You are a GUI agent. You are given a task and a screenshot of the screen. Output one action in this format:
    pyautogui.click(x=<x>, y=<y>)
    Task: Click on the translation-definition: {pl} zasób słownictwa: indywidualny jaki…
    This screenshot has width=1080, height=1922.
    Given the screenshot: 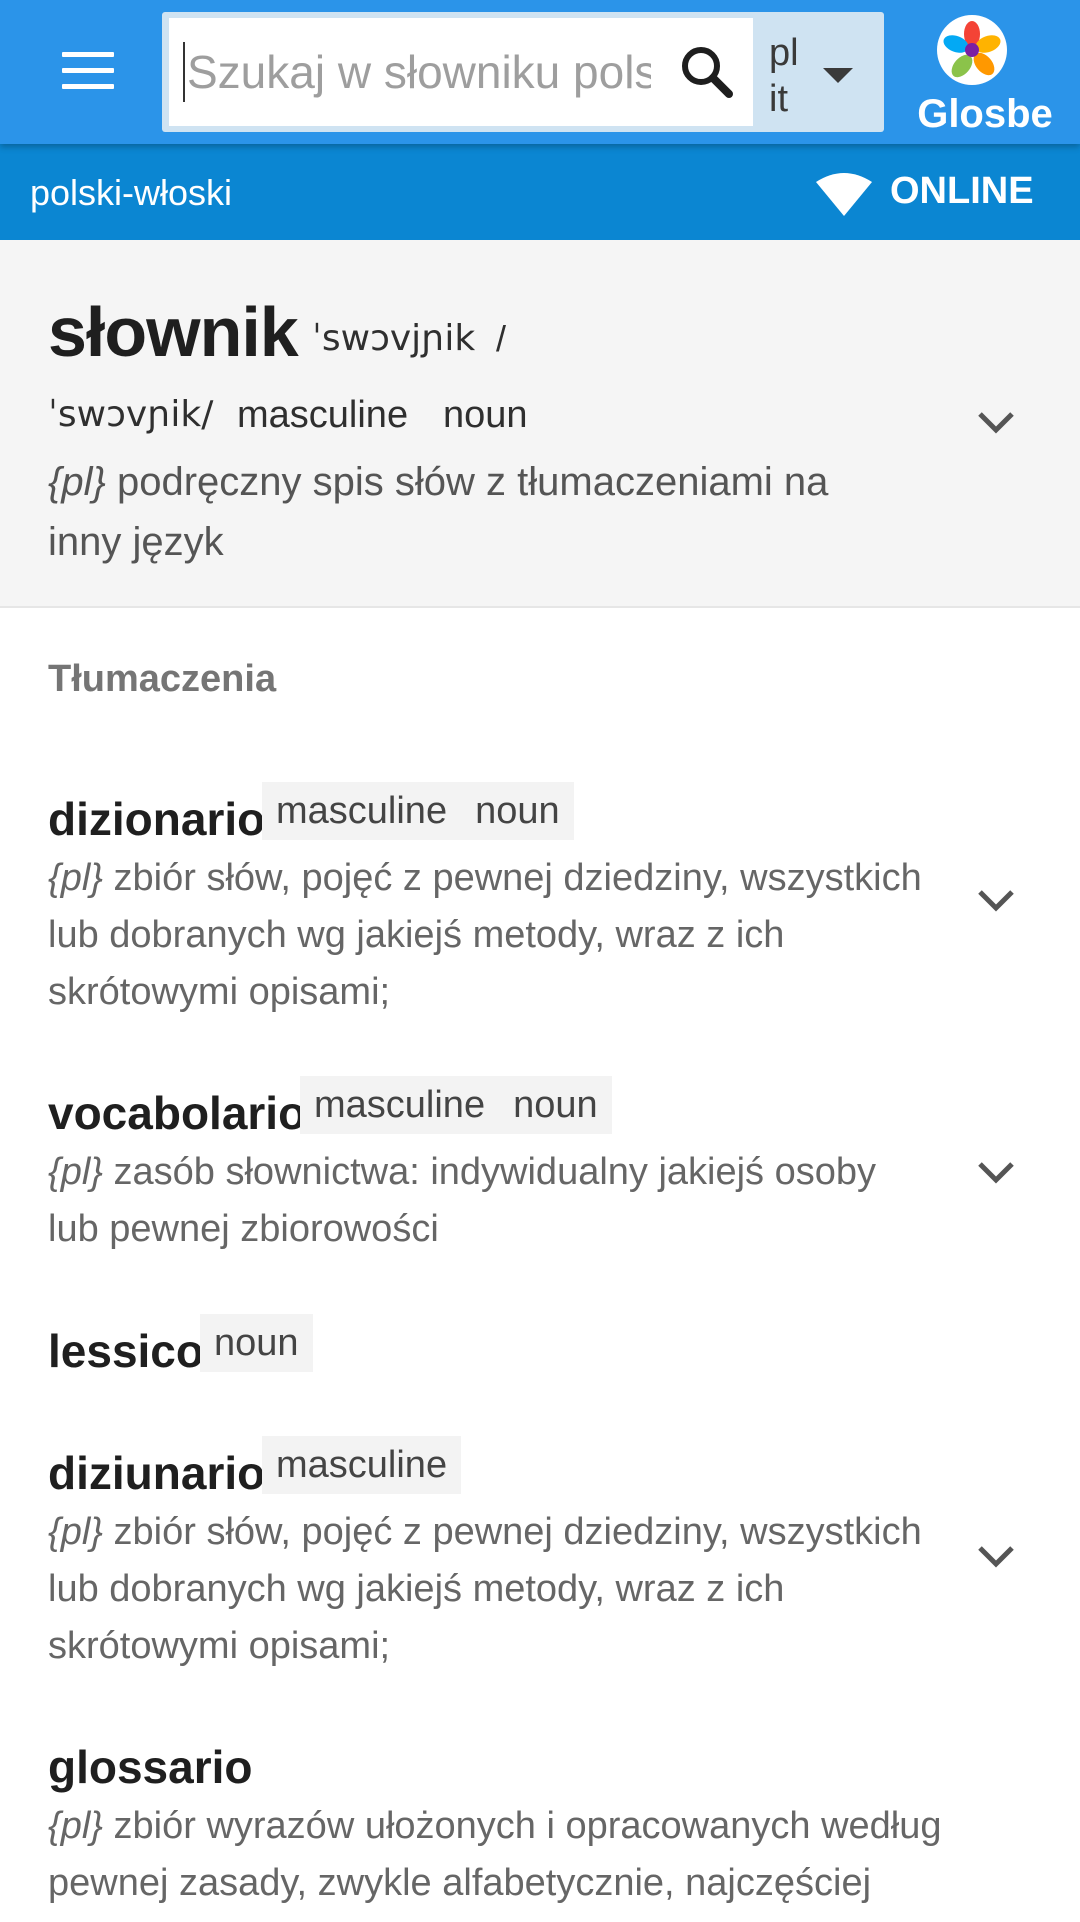 What is the action you would take?
    pyautogui.click(x=488, y=1201)
    